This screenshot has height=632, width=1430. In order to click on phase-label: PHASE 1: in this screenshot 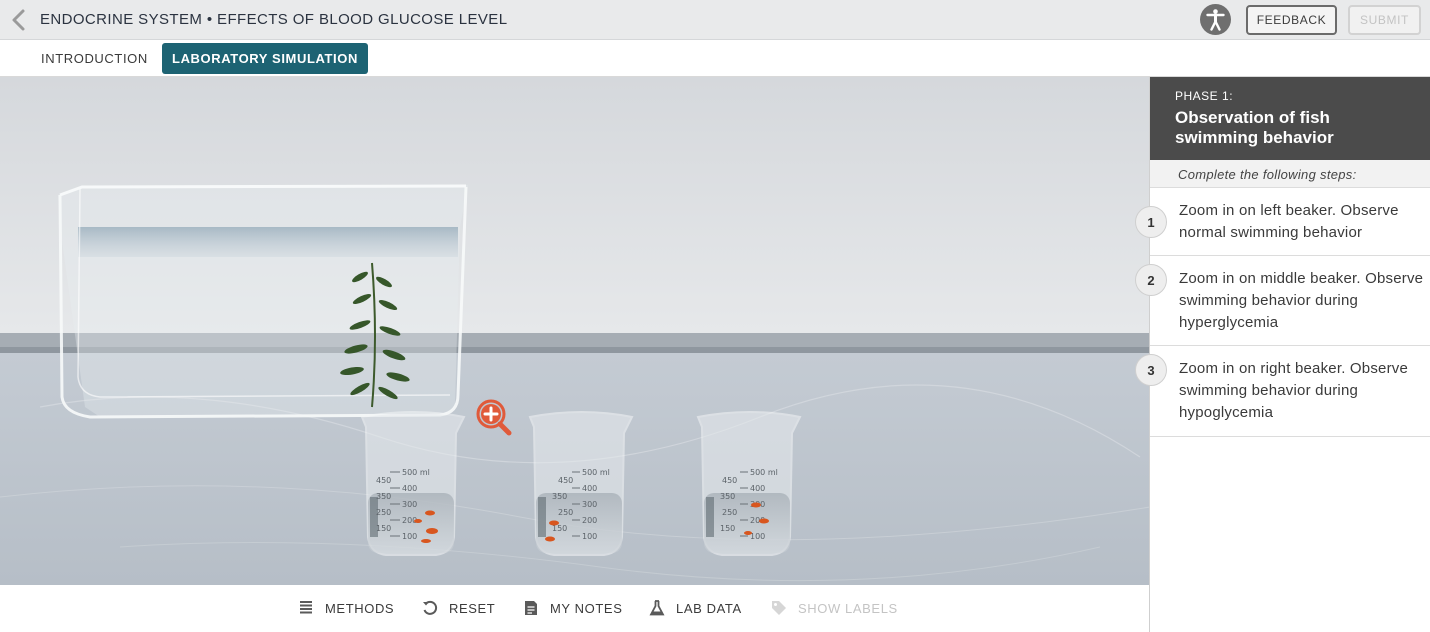, I will do `click(1204, 96)`.